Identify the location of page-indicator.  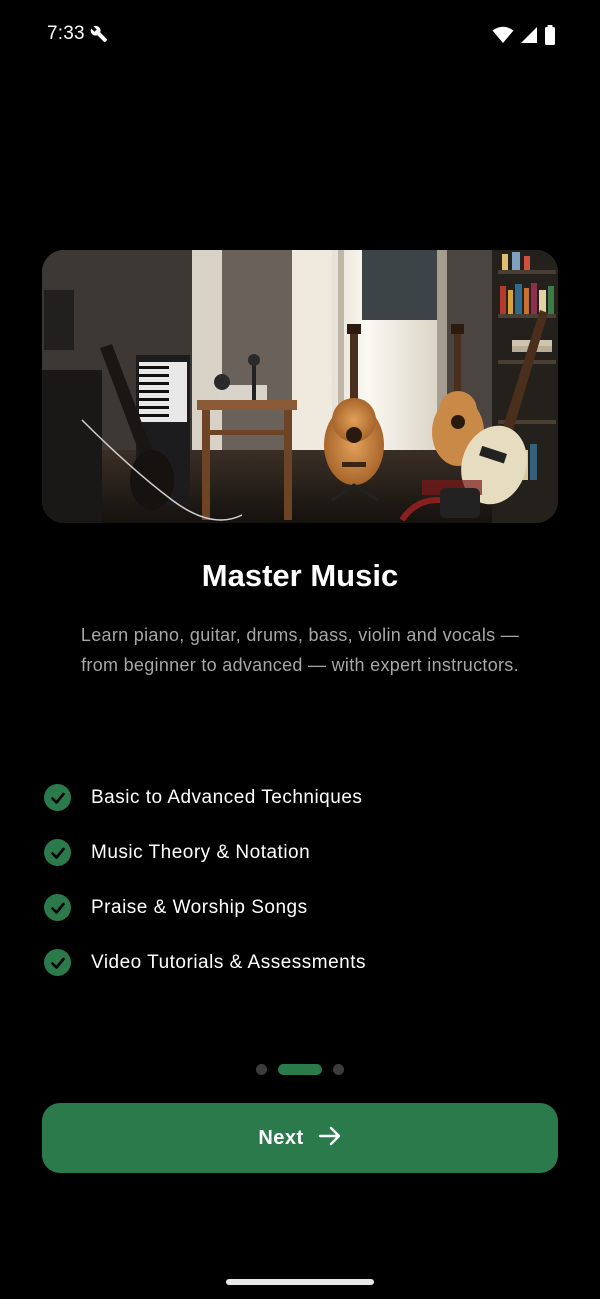
(300, 1069).